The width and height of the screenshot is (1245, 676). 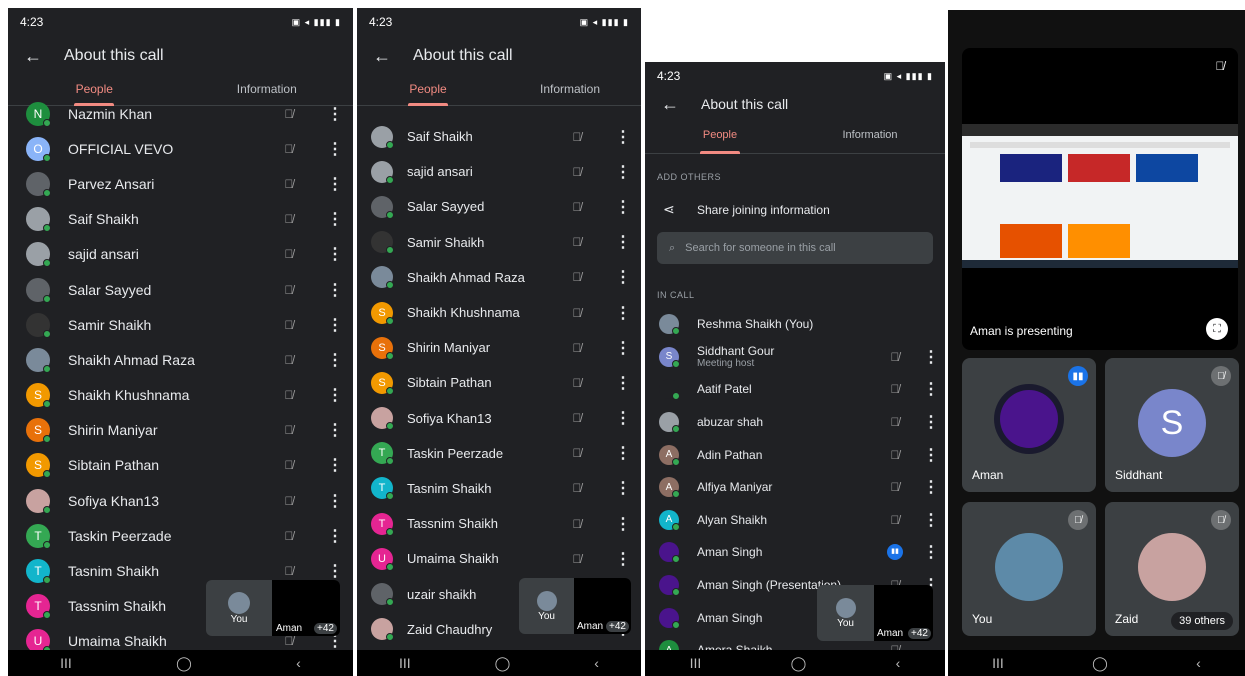 I want to click on participant-row: Parvez Ansari 🎙̸ ⋮, so click(x=180, y=183).